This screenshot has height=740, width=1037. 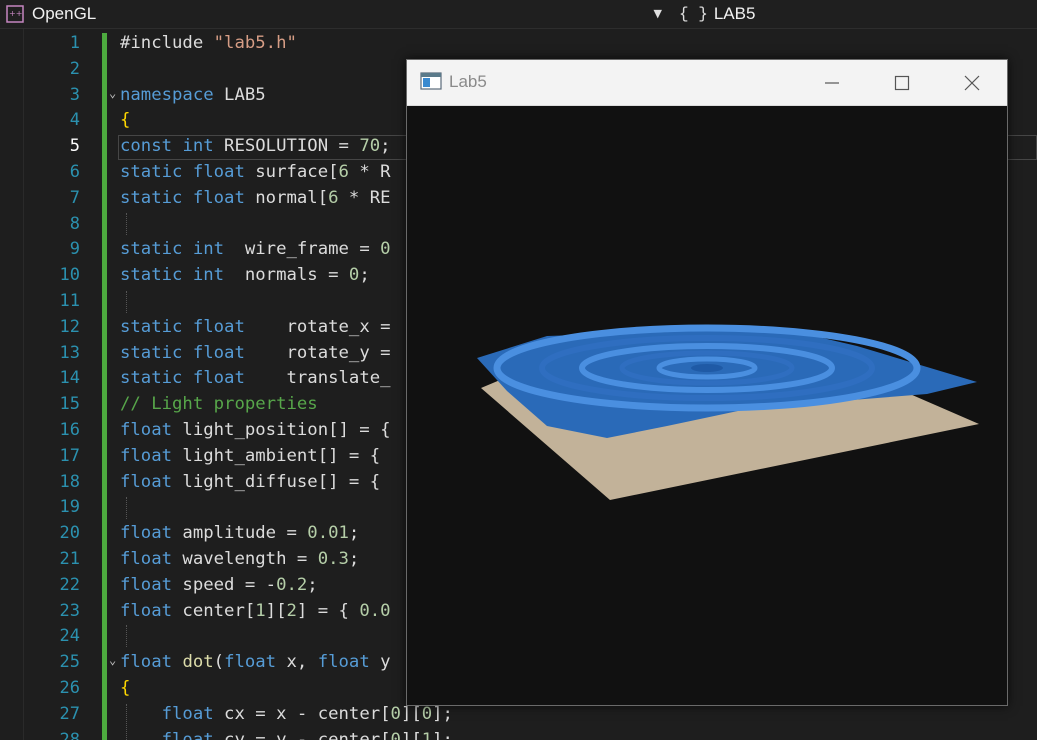 I want to click on line-number: 28, so click(x=69, y=734).